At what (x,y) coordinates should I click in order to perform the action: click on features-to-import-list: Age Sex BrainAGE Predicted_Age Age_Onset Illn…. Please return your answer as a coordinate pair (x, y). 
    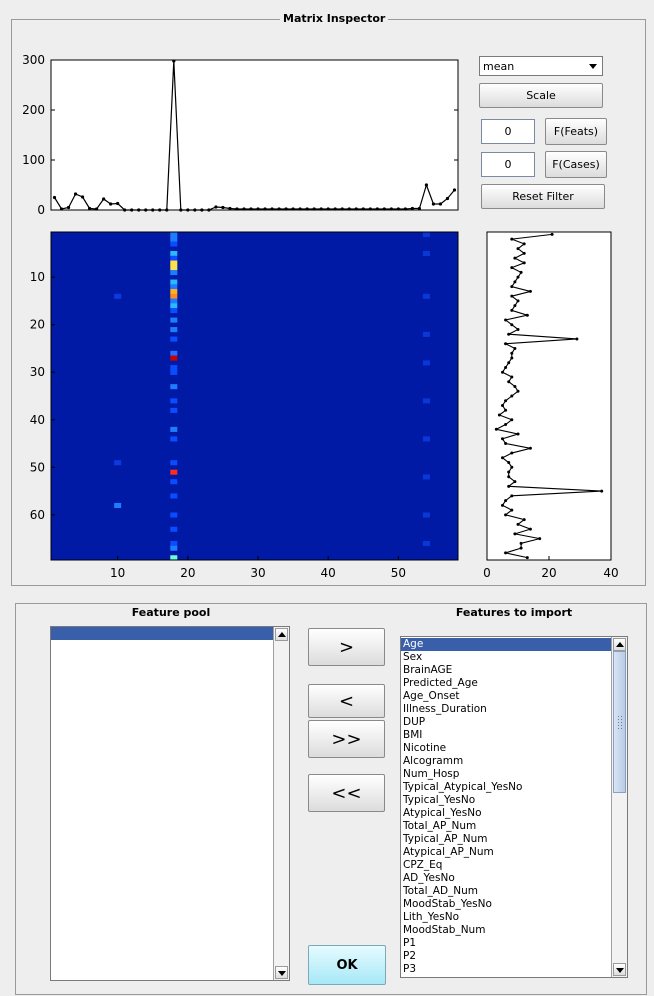
    Looking at the image, I should click on (514, 807).